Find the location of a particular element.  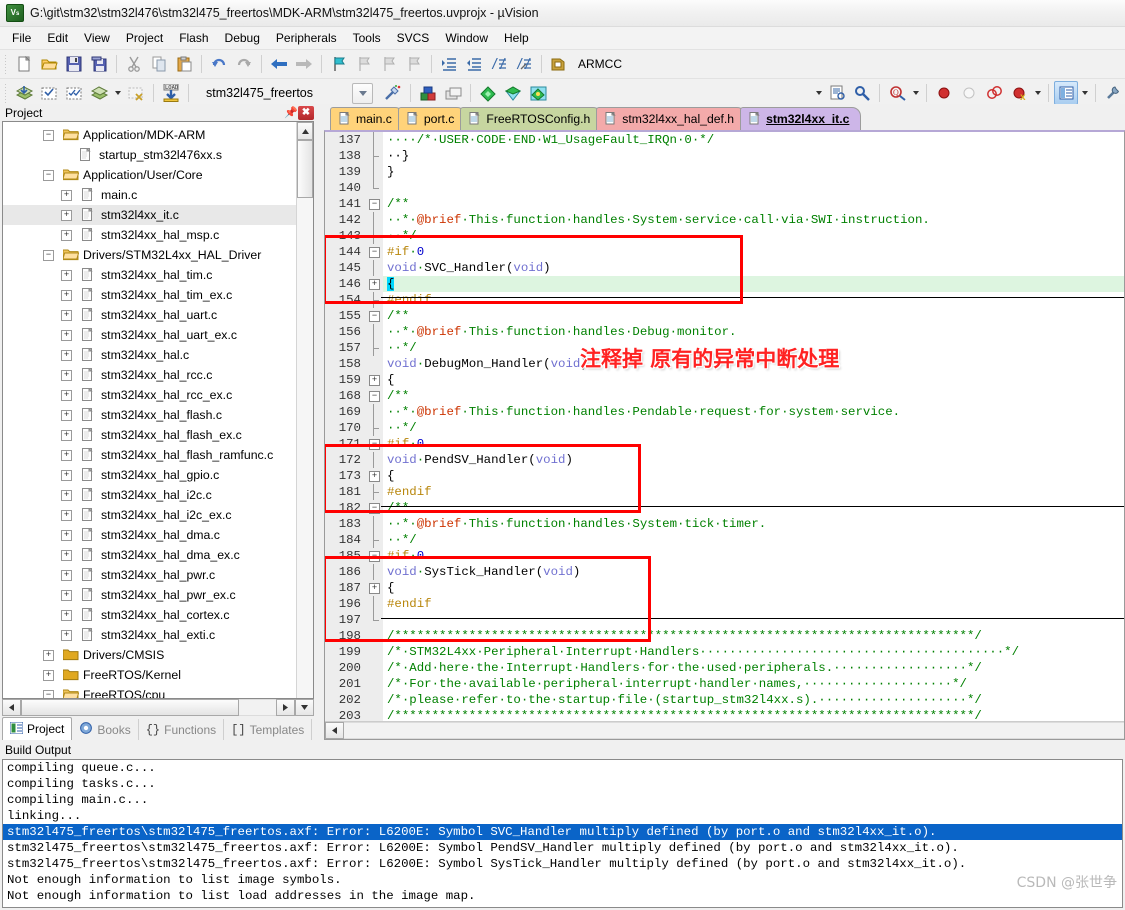

close-icon: ✖ is located at coordinates (306, 112).